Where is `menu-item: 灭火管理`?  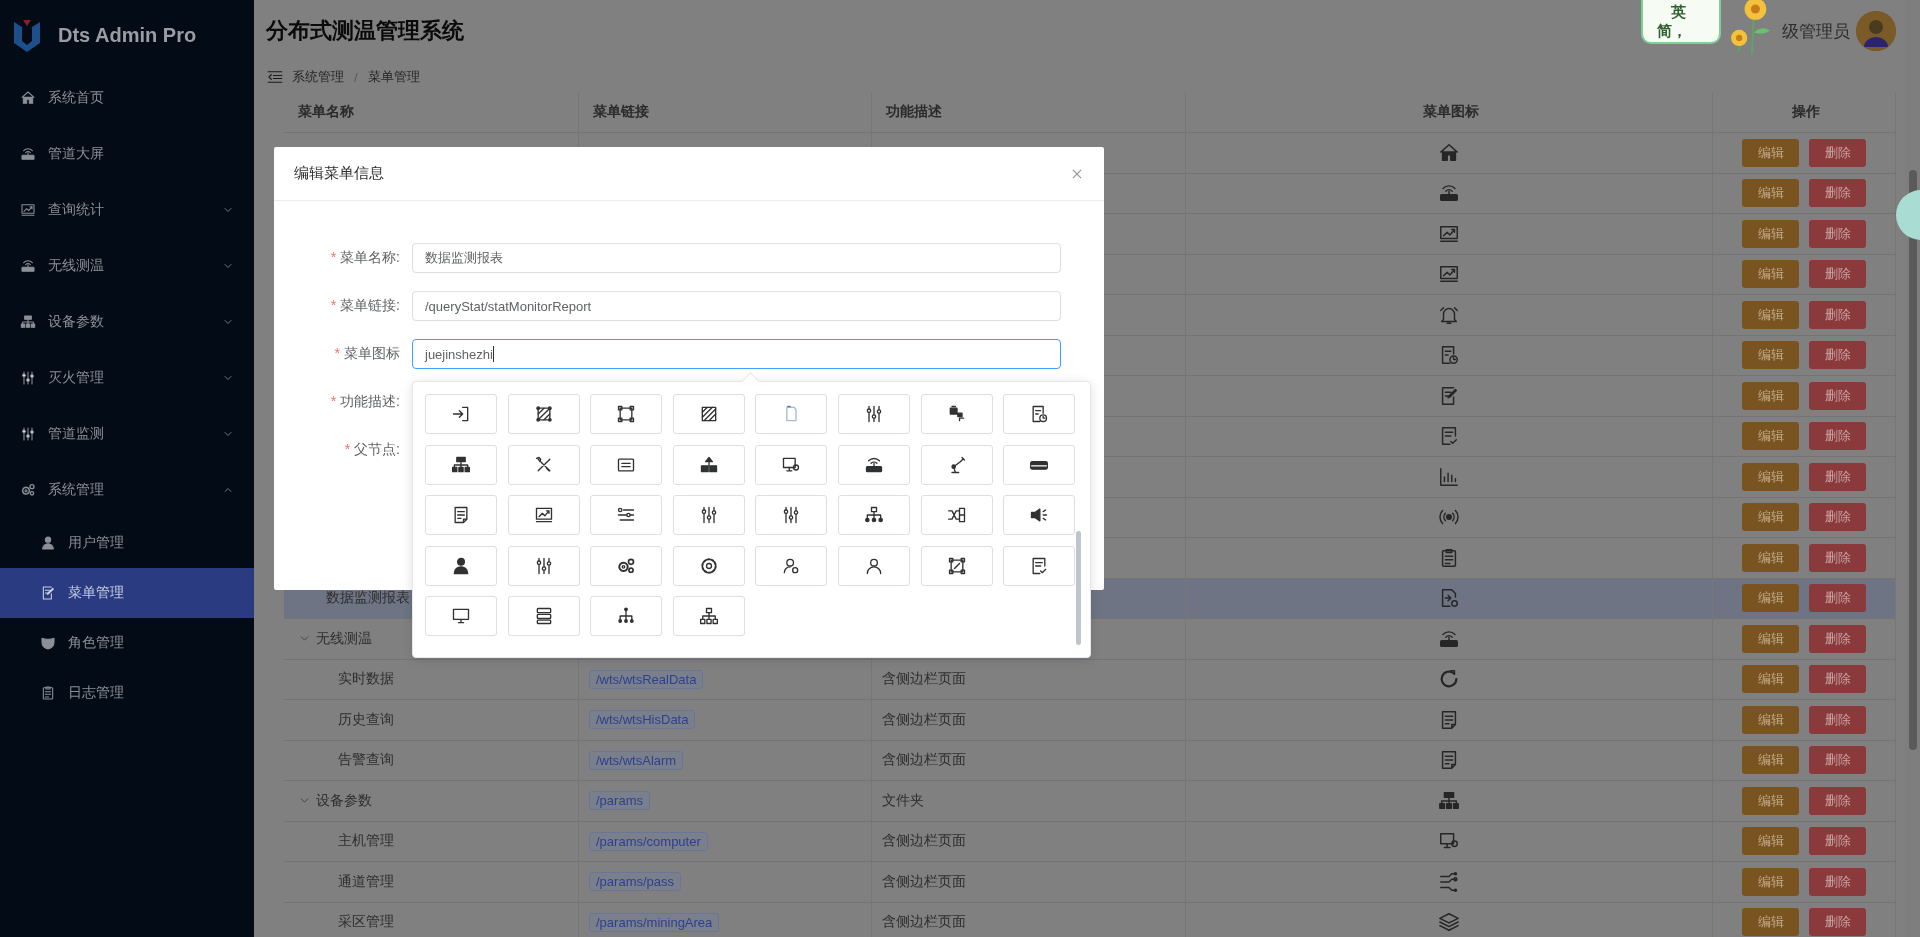 menu-item: 灭火管理 is located at coordinates (127, 378).